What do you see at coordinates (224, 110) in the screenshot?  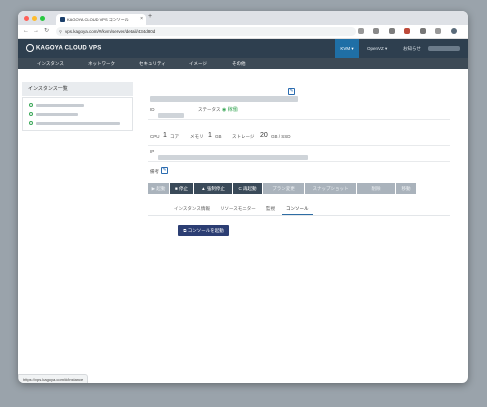 I see `check-circle-icon: ◉` at bounding box center [224, 110].